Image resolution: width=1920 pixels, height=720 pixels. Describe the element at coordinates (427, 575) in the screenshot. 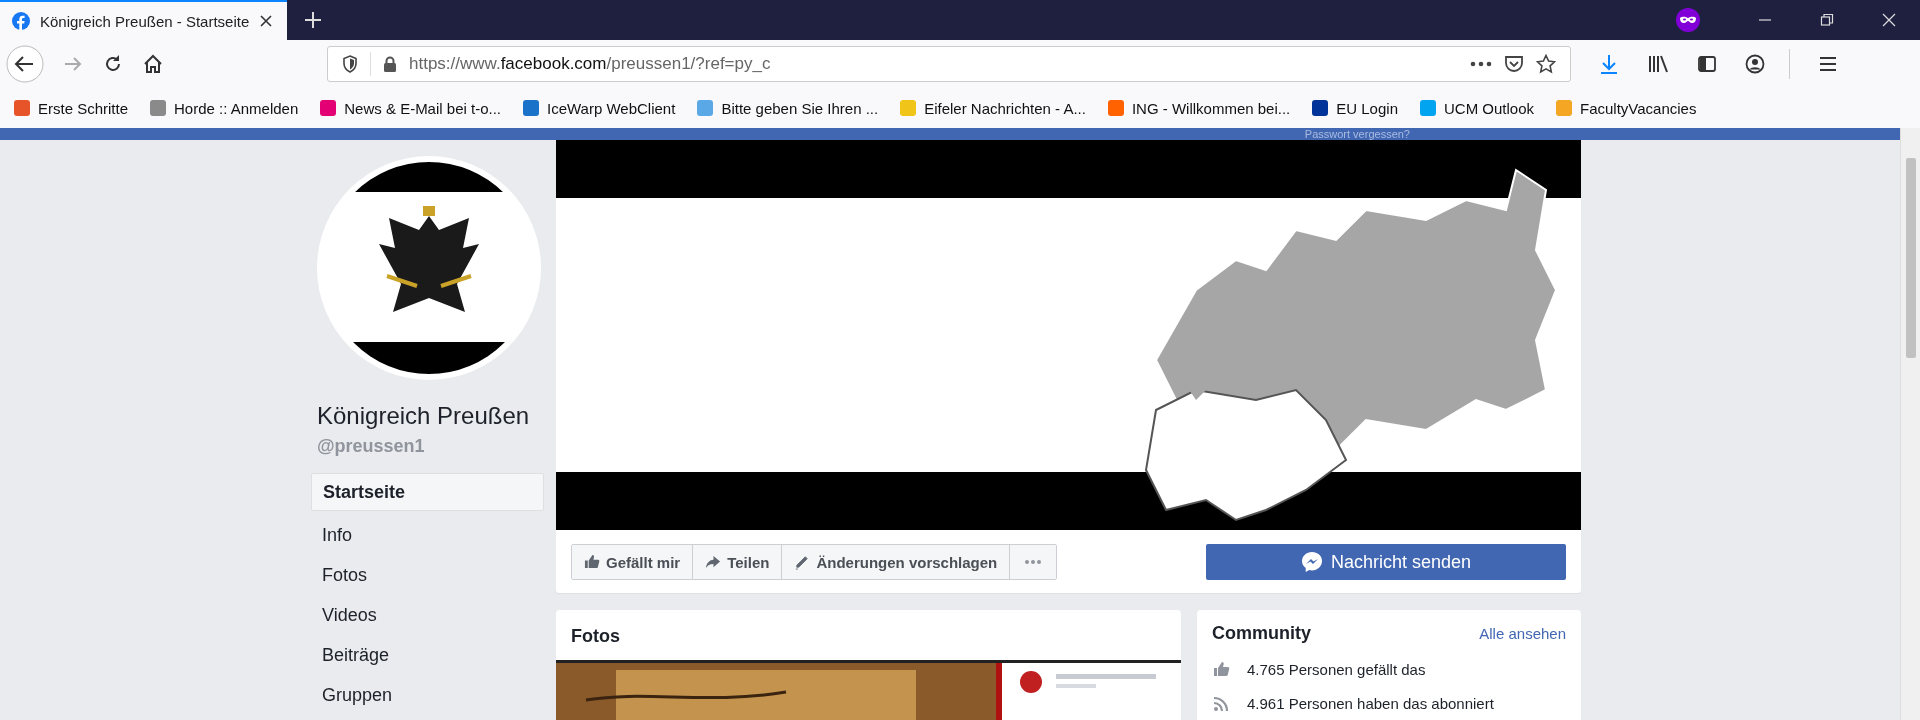

I see `nav-item: Fotos` at that location.